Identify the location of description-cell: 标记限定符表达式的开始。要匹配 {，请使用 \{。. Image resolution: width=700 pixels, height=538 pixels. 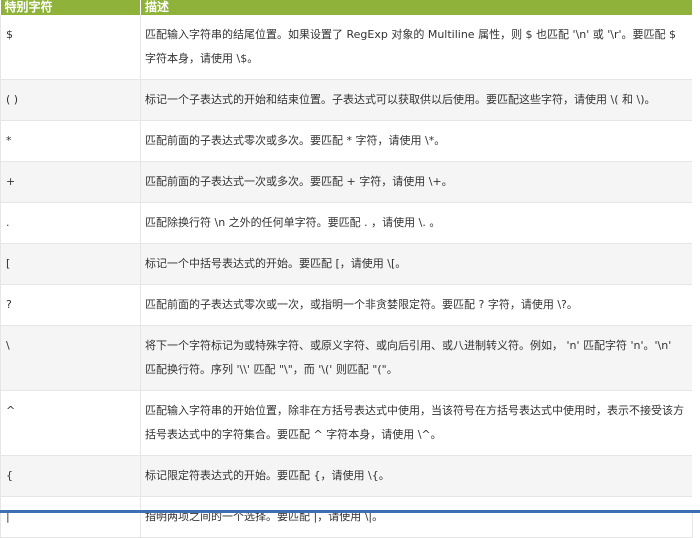
(416, 476).